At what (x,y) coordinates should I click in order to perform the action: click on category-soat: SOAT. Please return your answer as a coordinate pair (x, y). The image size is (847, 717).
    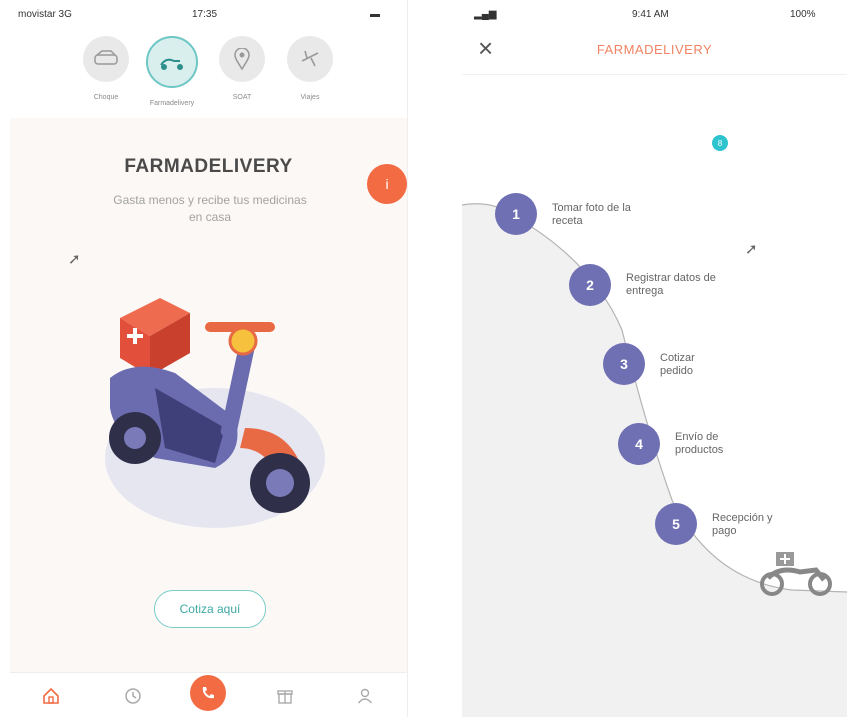
    Looking at the image, I should click on (242, 68).